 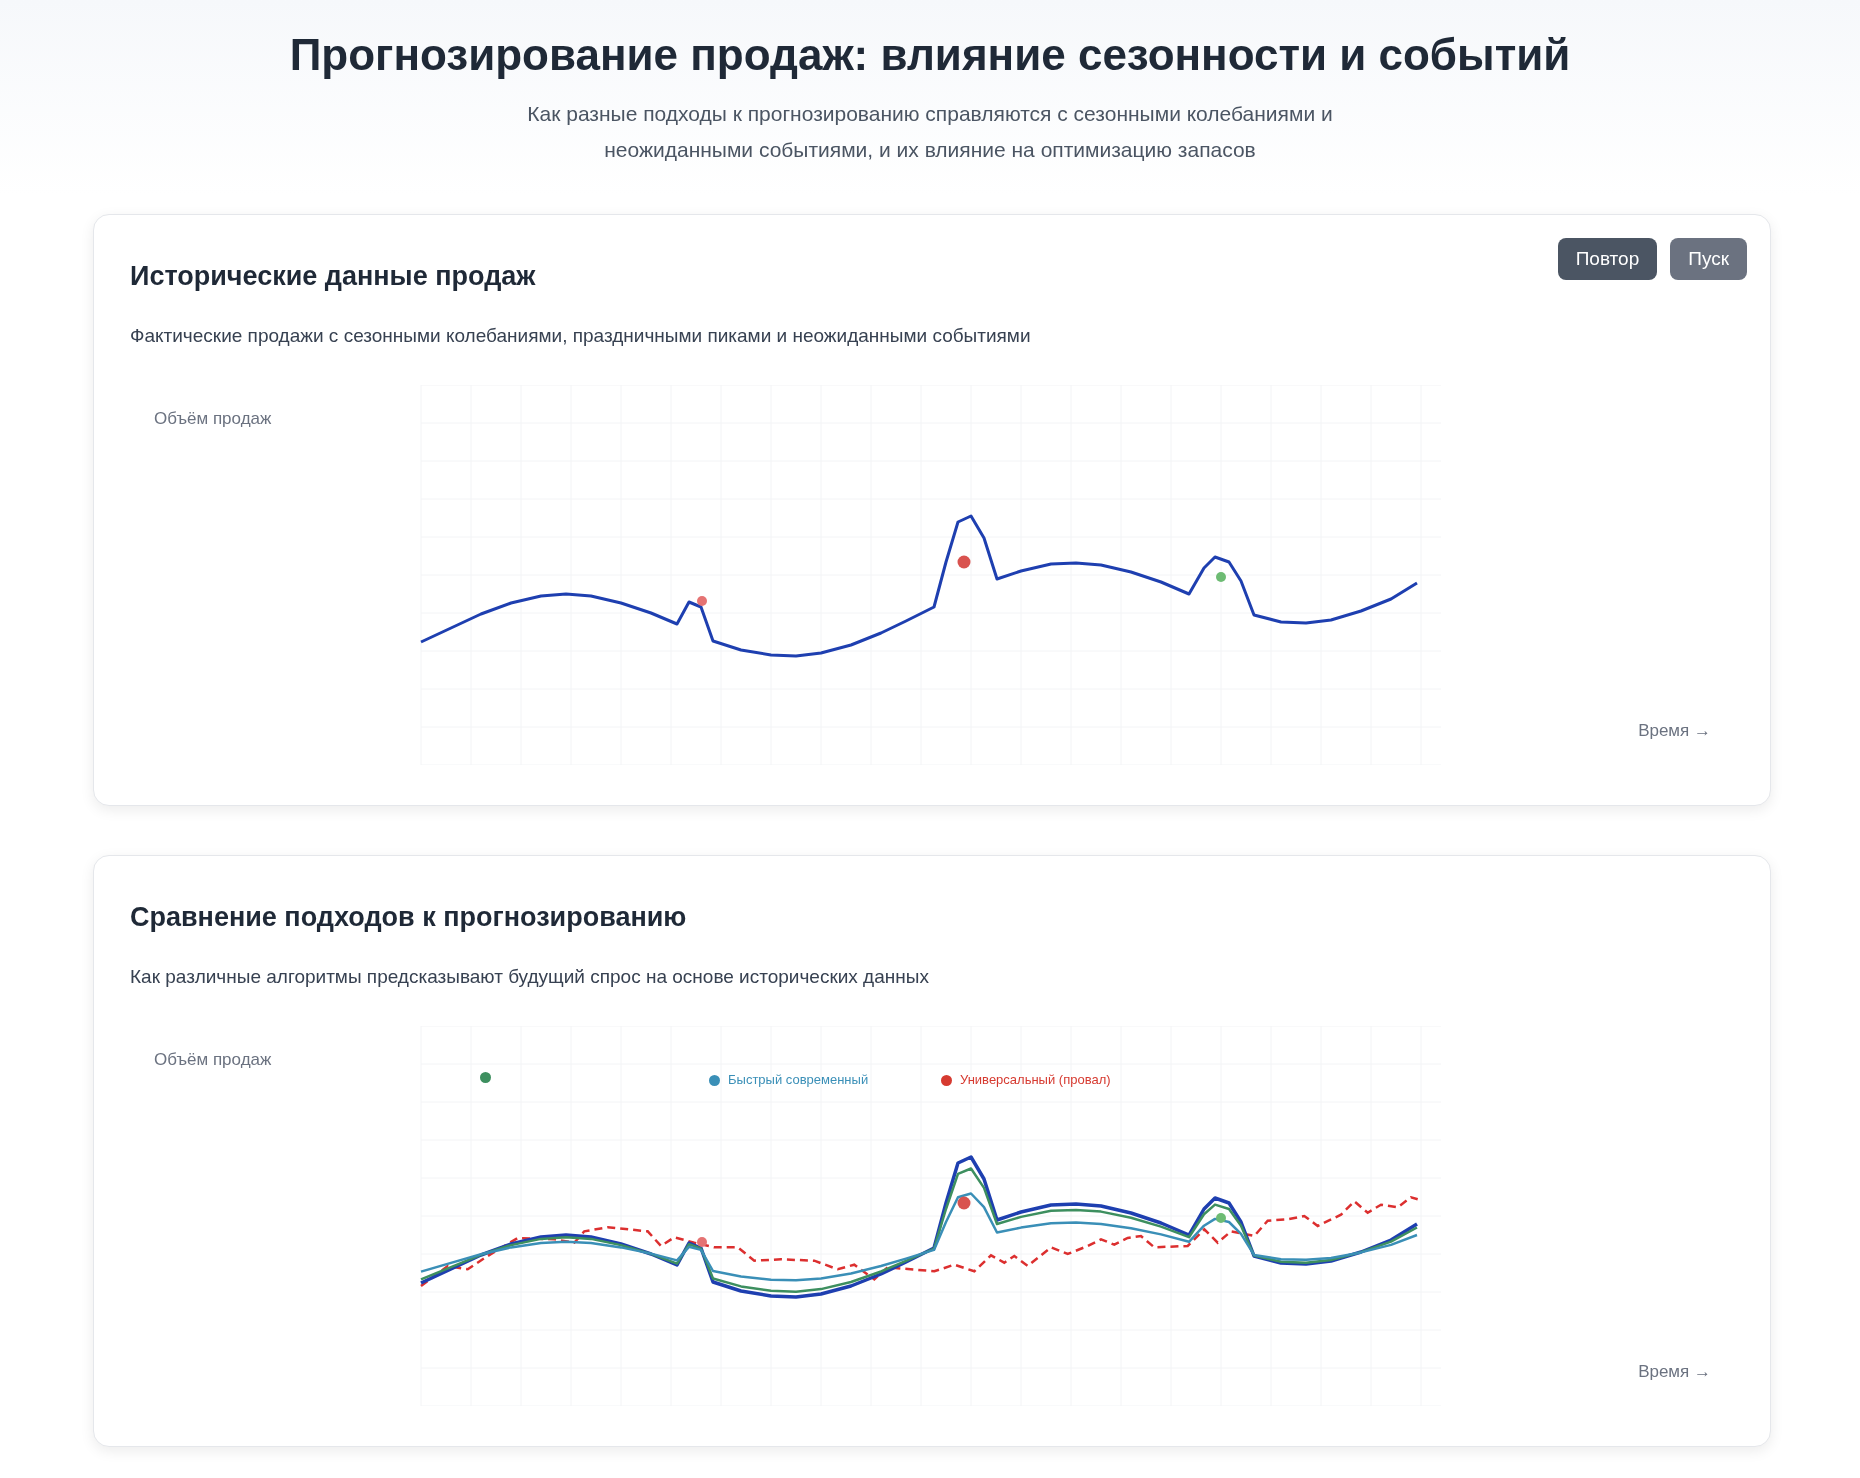 What do you see at coordinates (581, 336) in the screenshot?
I see `card-description: Фактические продажи с сезонными колебаниями, праздничными пиками и неожиданными событиями` at bounding box center [581, 336].